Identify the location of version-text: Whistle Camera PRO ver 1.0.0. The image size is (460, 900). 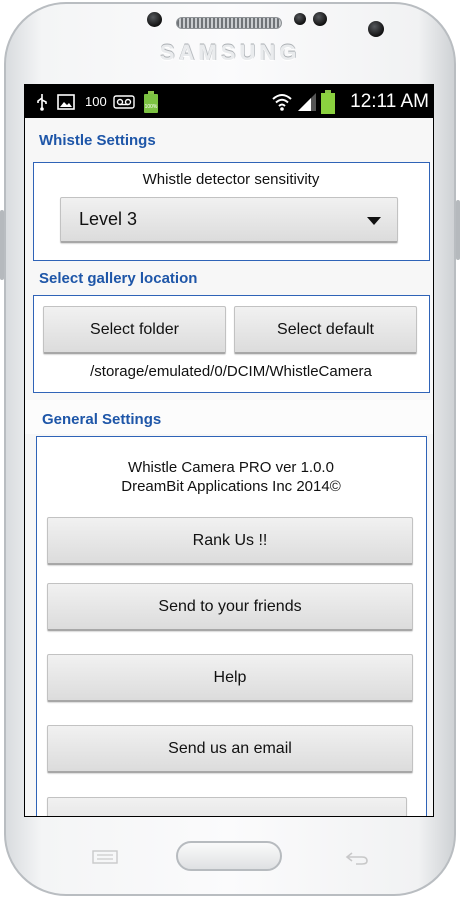
(231, 467).